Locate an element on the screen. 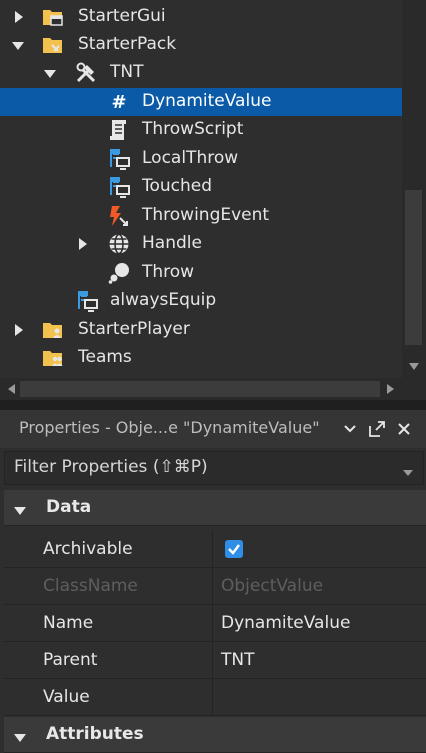  property-row-name: Name DynamiteValue is located at coordinates (215, 623).